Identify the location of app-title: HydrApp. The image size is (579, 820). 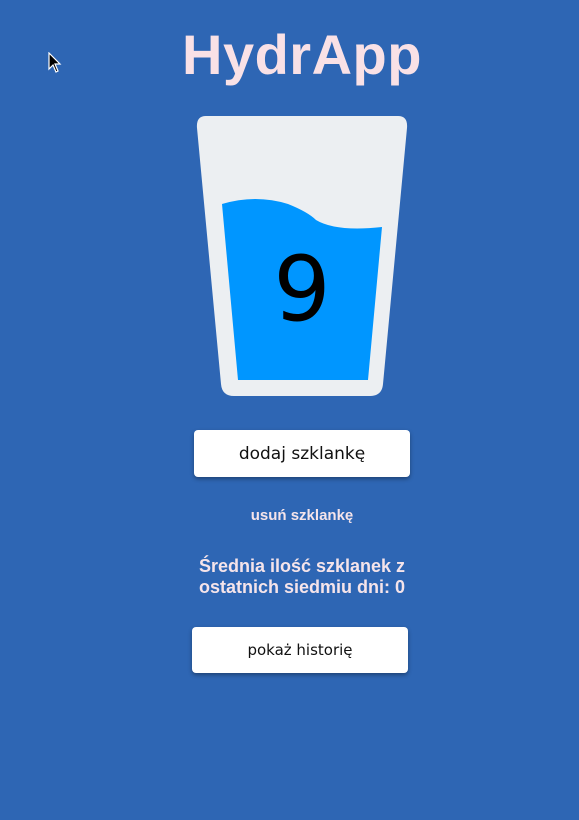
(302, 54).